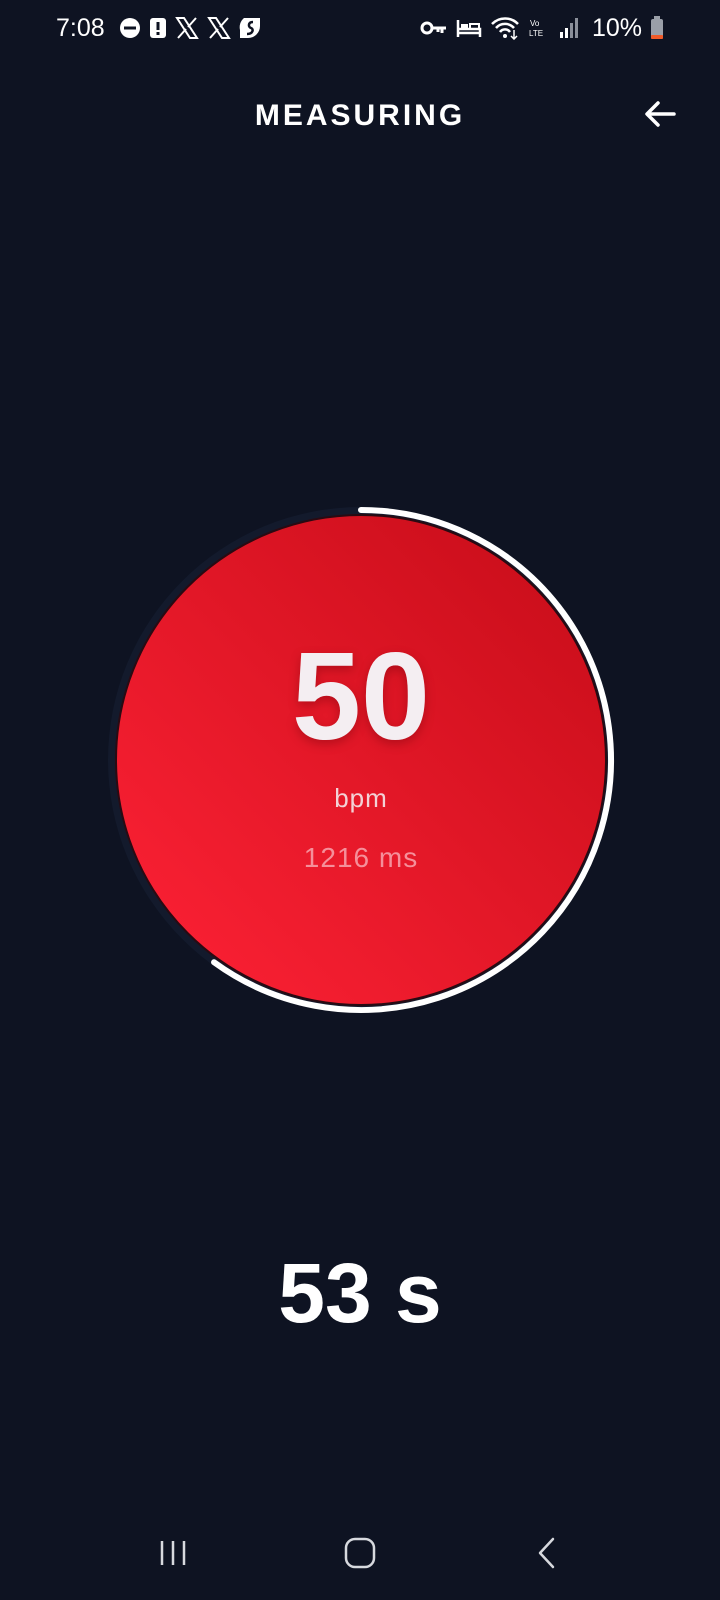 This screenshot has width=720, height=1600. I want to click on nav-back-button, so click(547, 1555).